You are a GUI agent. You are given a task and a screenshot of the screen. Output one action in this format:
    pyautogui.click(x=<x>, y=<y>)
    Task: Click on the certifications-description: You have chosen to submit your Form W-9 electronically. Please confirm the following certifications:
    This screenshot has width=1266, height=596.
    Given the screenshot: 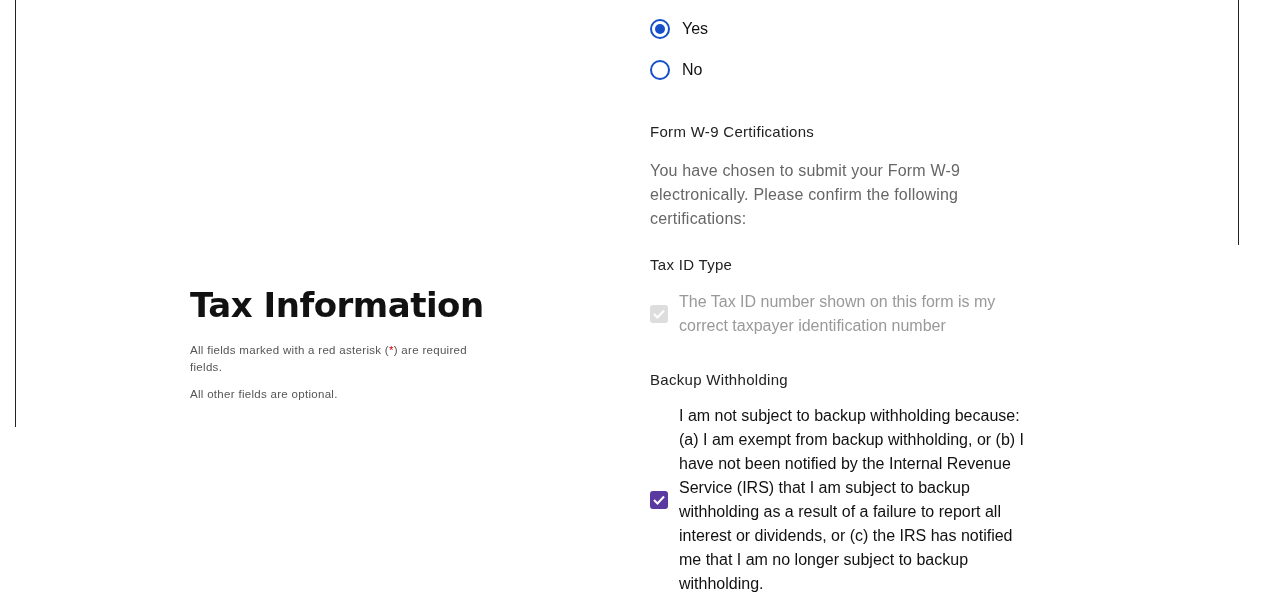 What is the action you would take?
    pyautogui.click(x=806, y=195)
    